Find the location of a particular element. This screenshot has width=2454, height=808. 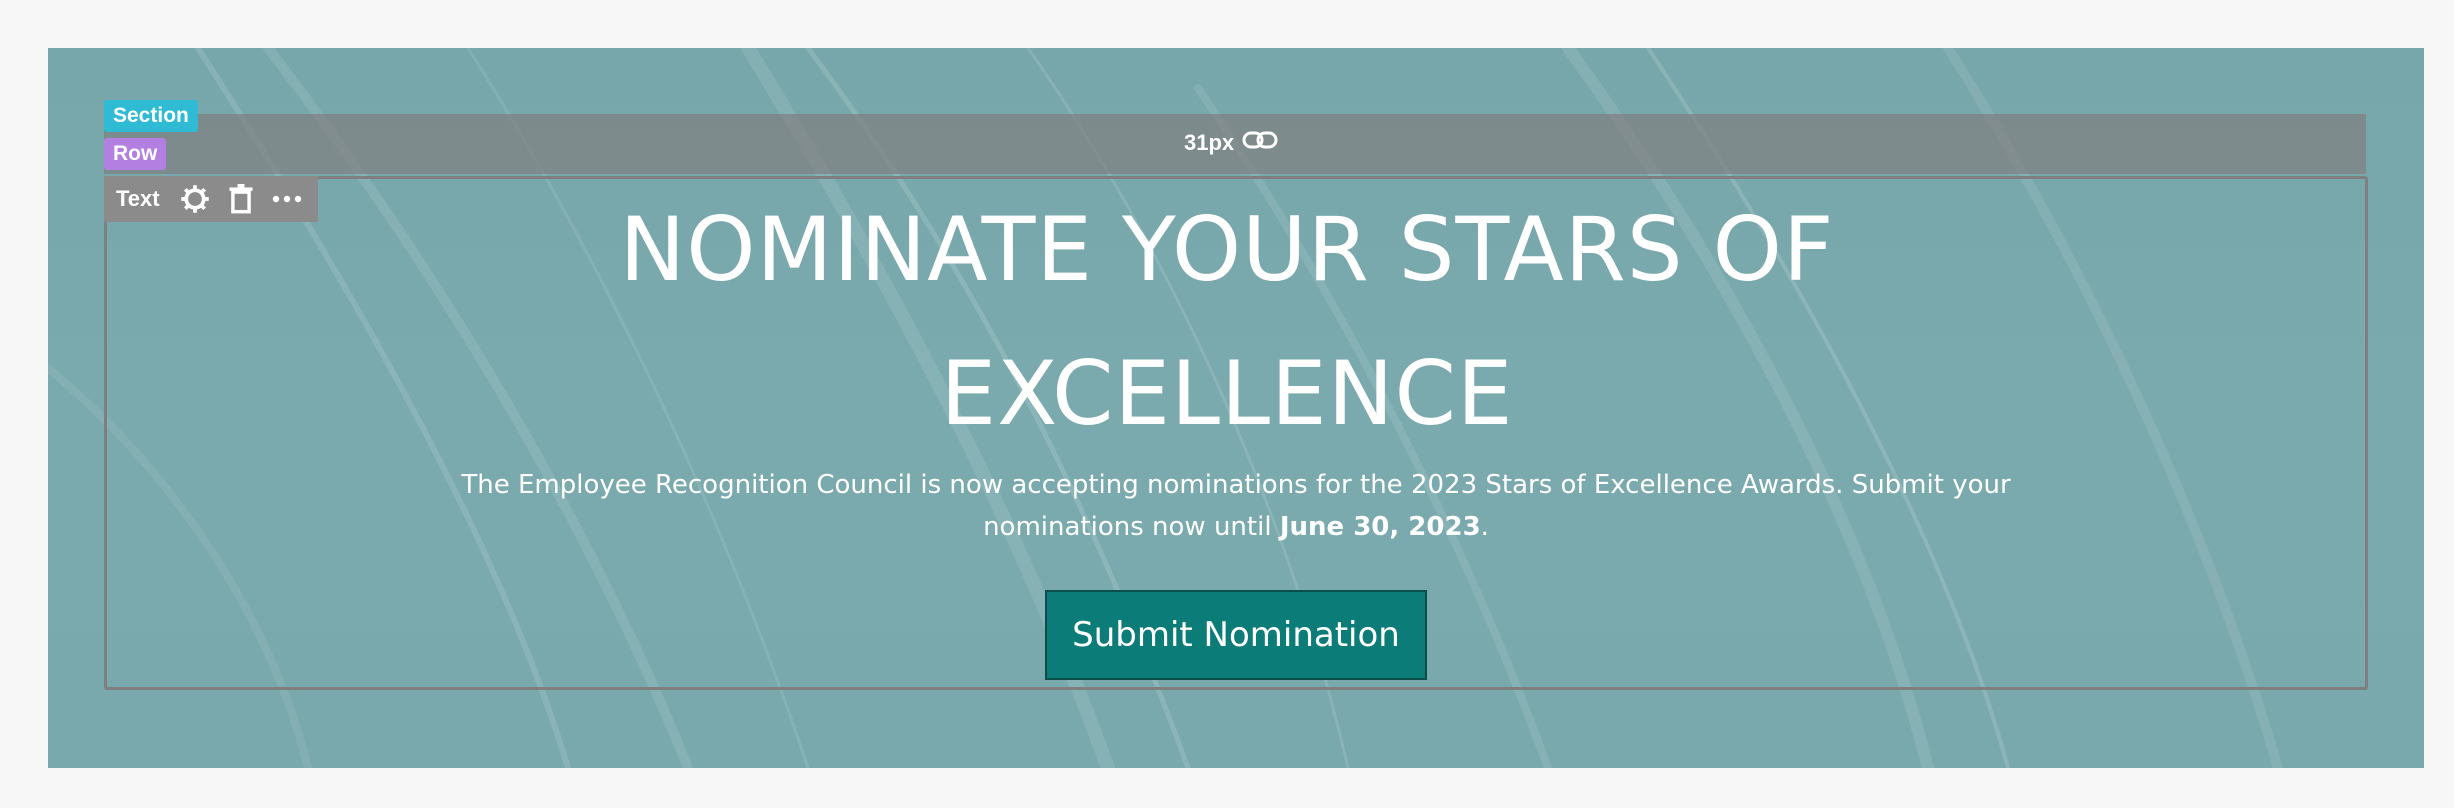

row-spacing-indicator: 31px is located at coordinates (1231, 143).